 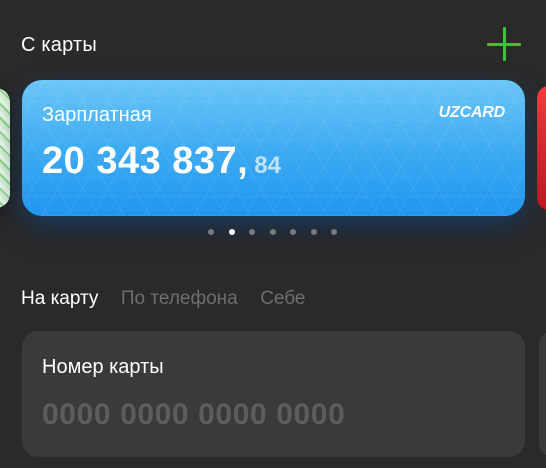 I want to click on add-card-button, so click(x=504, y=44).